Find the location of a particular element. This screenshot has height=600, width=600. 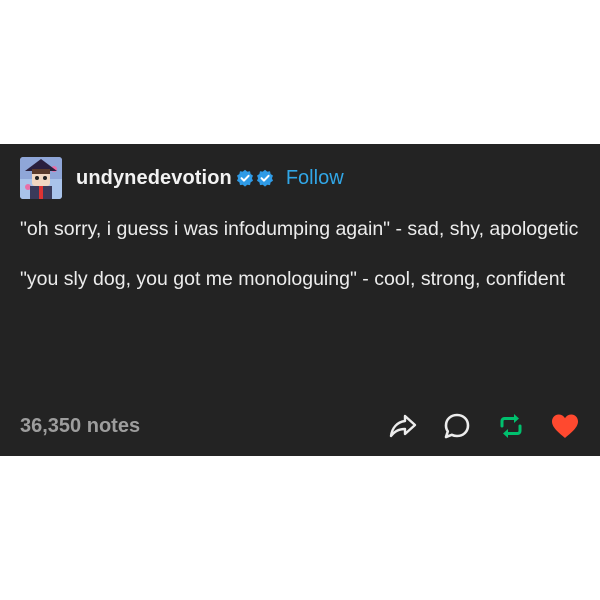

like-button is located at coordinates (565, 426).